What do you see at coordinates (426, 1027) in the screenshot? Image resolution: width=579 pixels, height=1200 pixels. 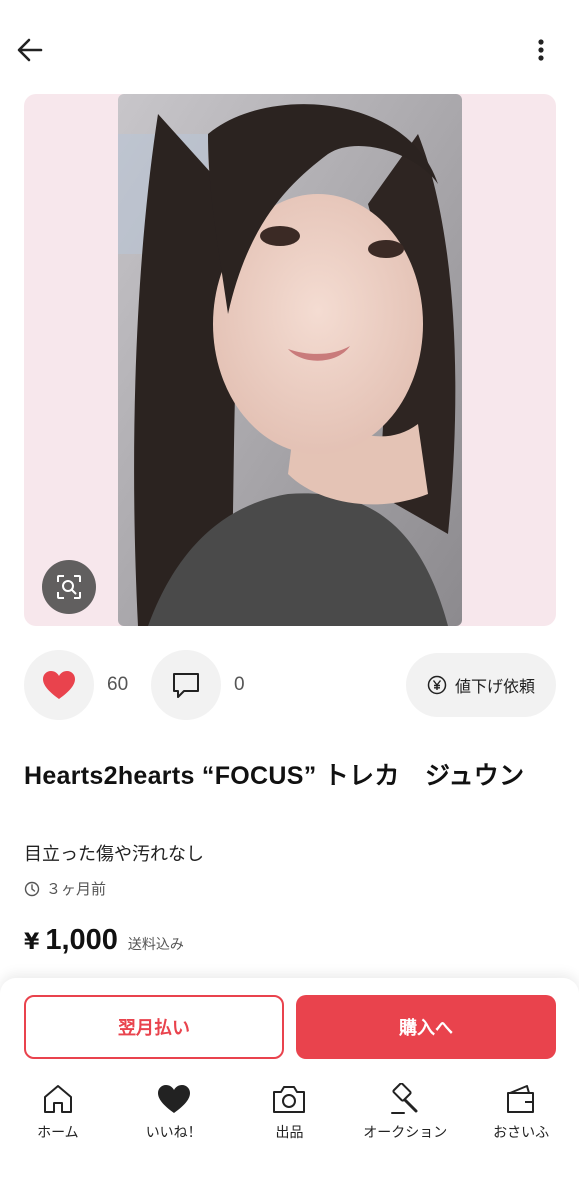 I see `buy-button: 購入へ` at bounding box center [426, 1027].